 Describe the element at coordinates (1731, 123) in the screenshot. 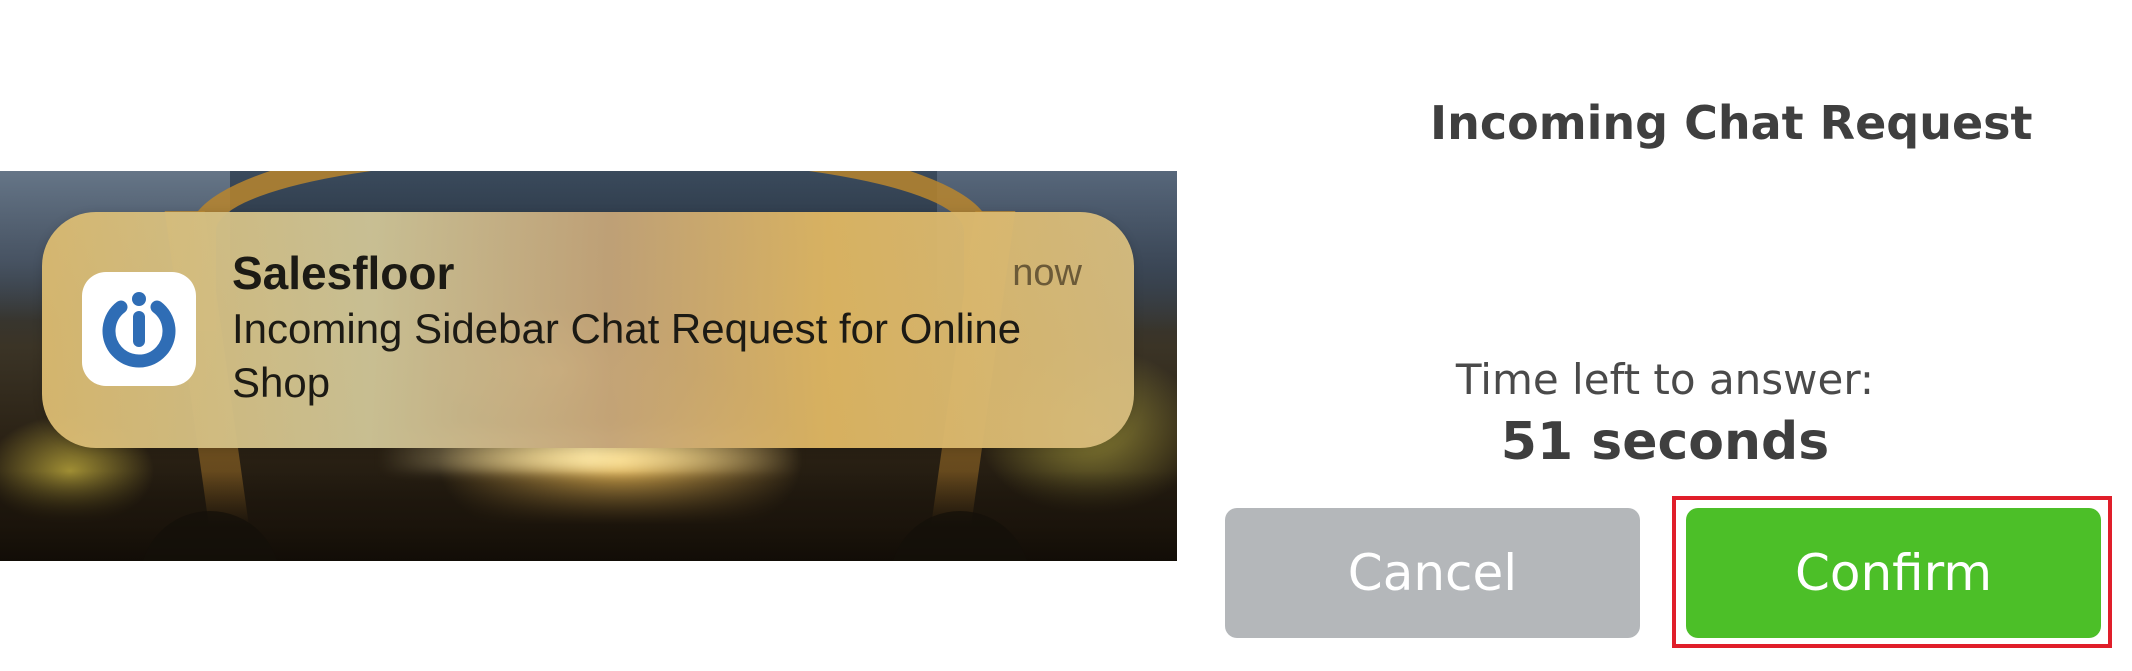

I see `dialog-title: Incoming Chat Request` at that location.